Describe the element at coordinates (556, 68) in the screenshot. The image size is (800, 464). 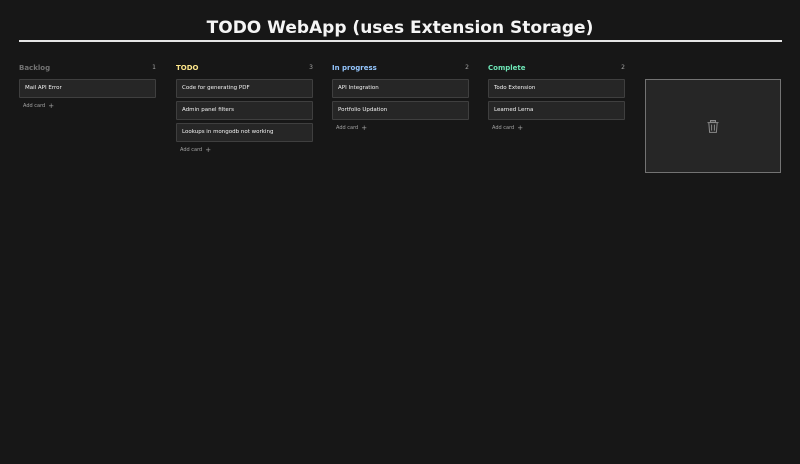
I see `column-header: Complete 2` at that location.